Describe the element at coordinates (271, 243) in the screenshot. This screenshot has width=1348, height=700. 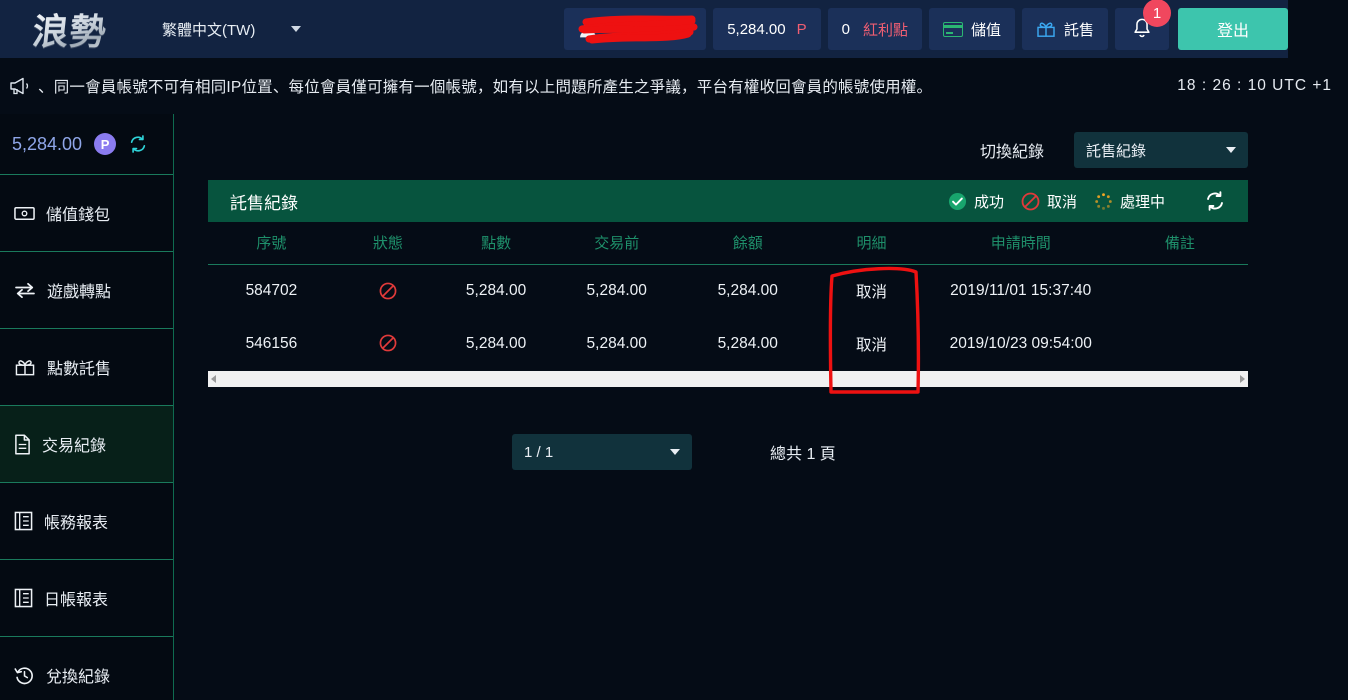
I see `column-header-serial: 序號` at that location.